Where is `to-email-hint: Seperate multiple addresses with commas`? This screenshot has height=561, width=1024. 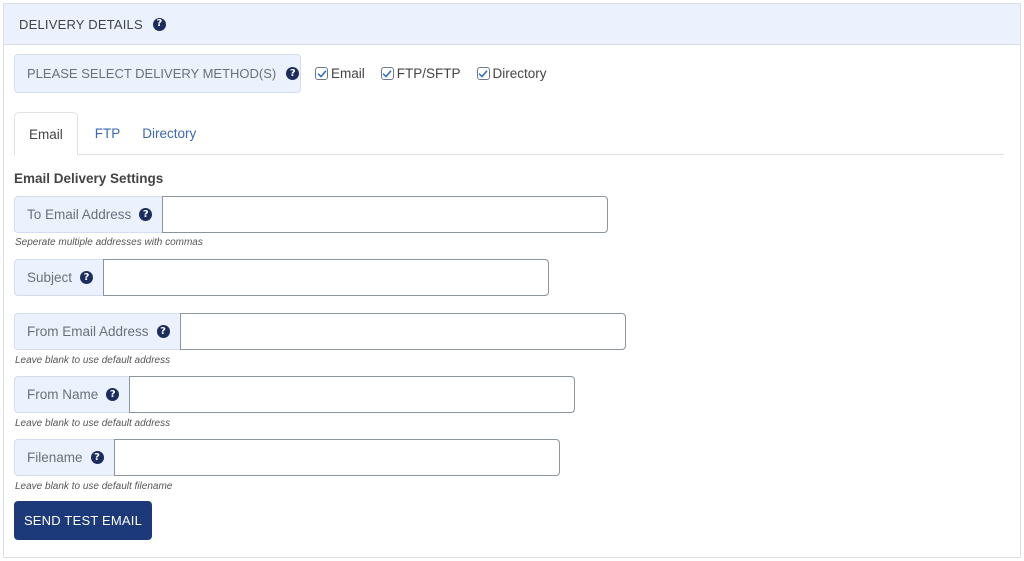 to-email-hint: Seperate multiple addresses with commas is located at coordinates (109, 242).